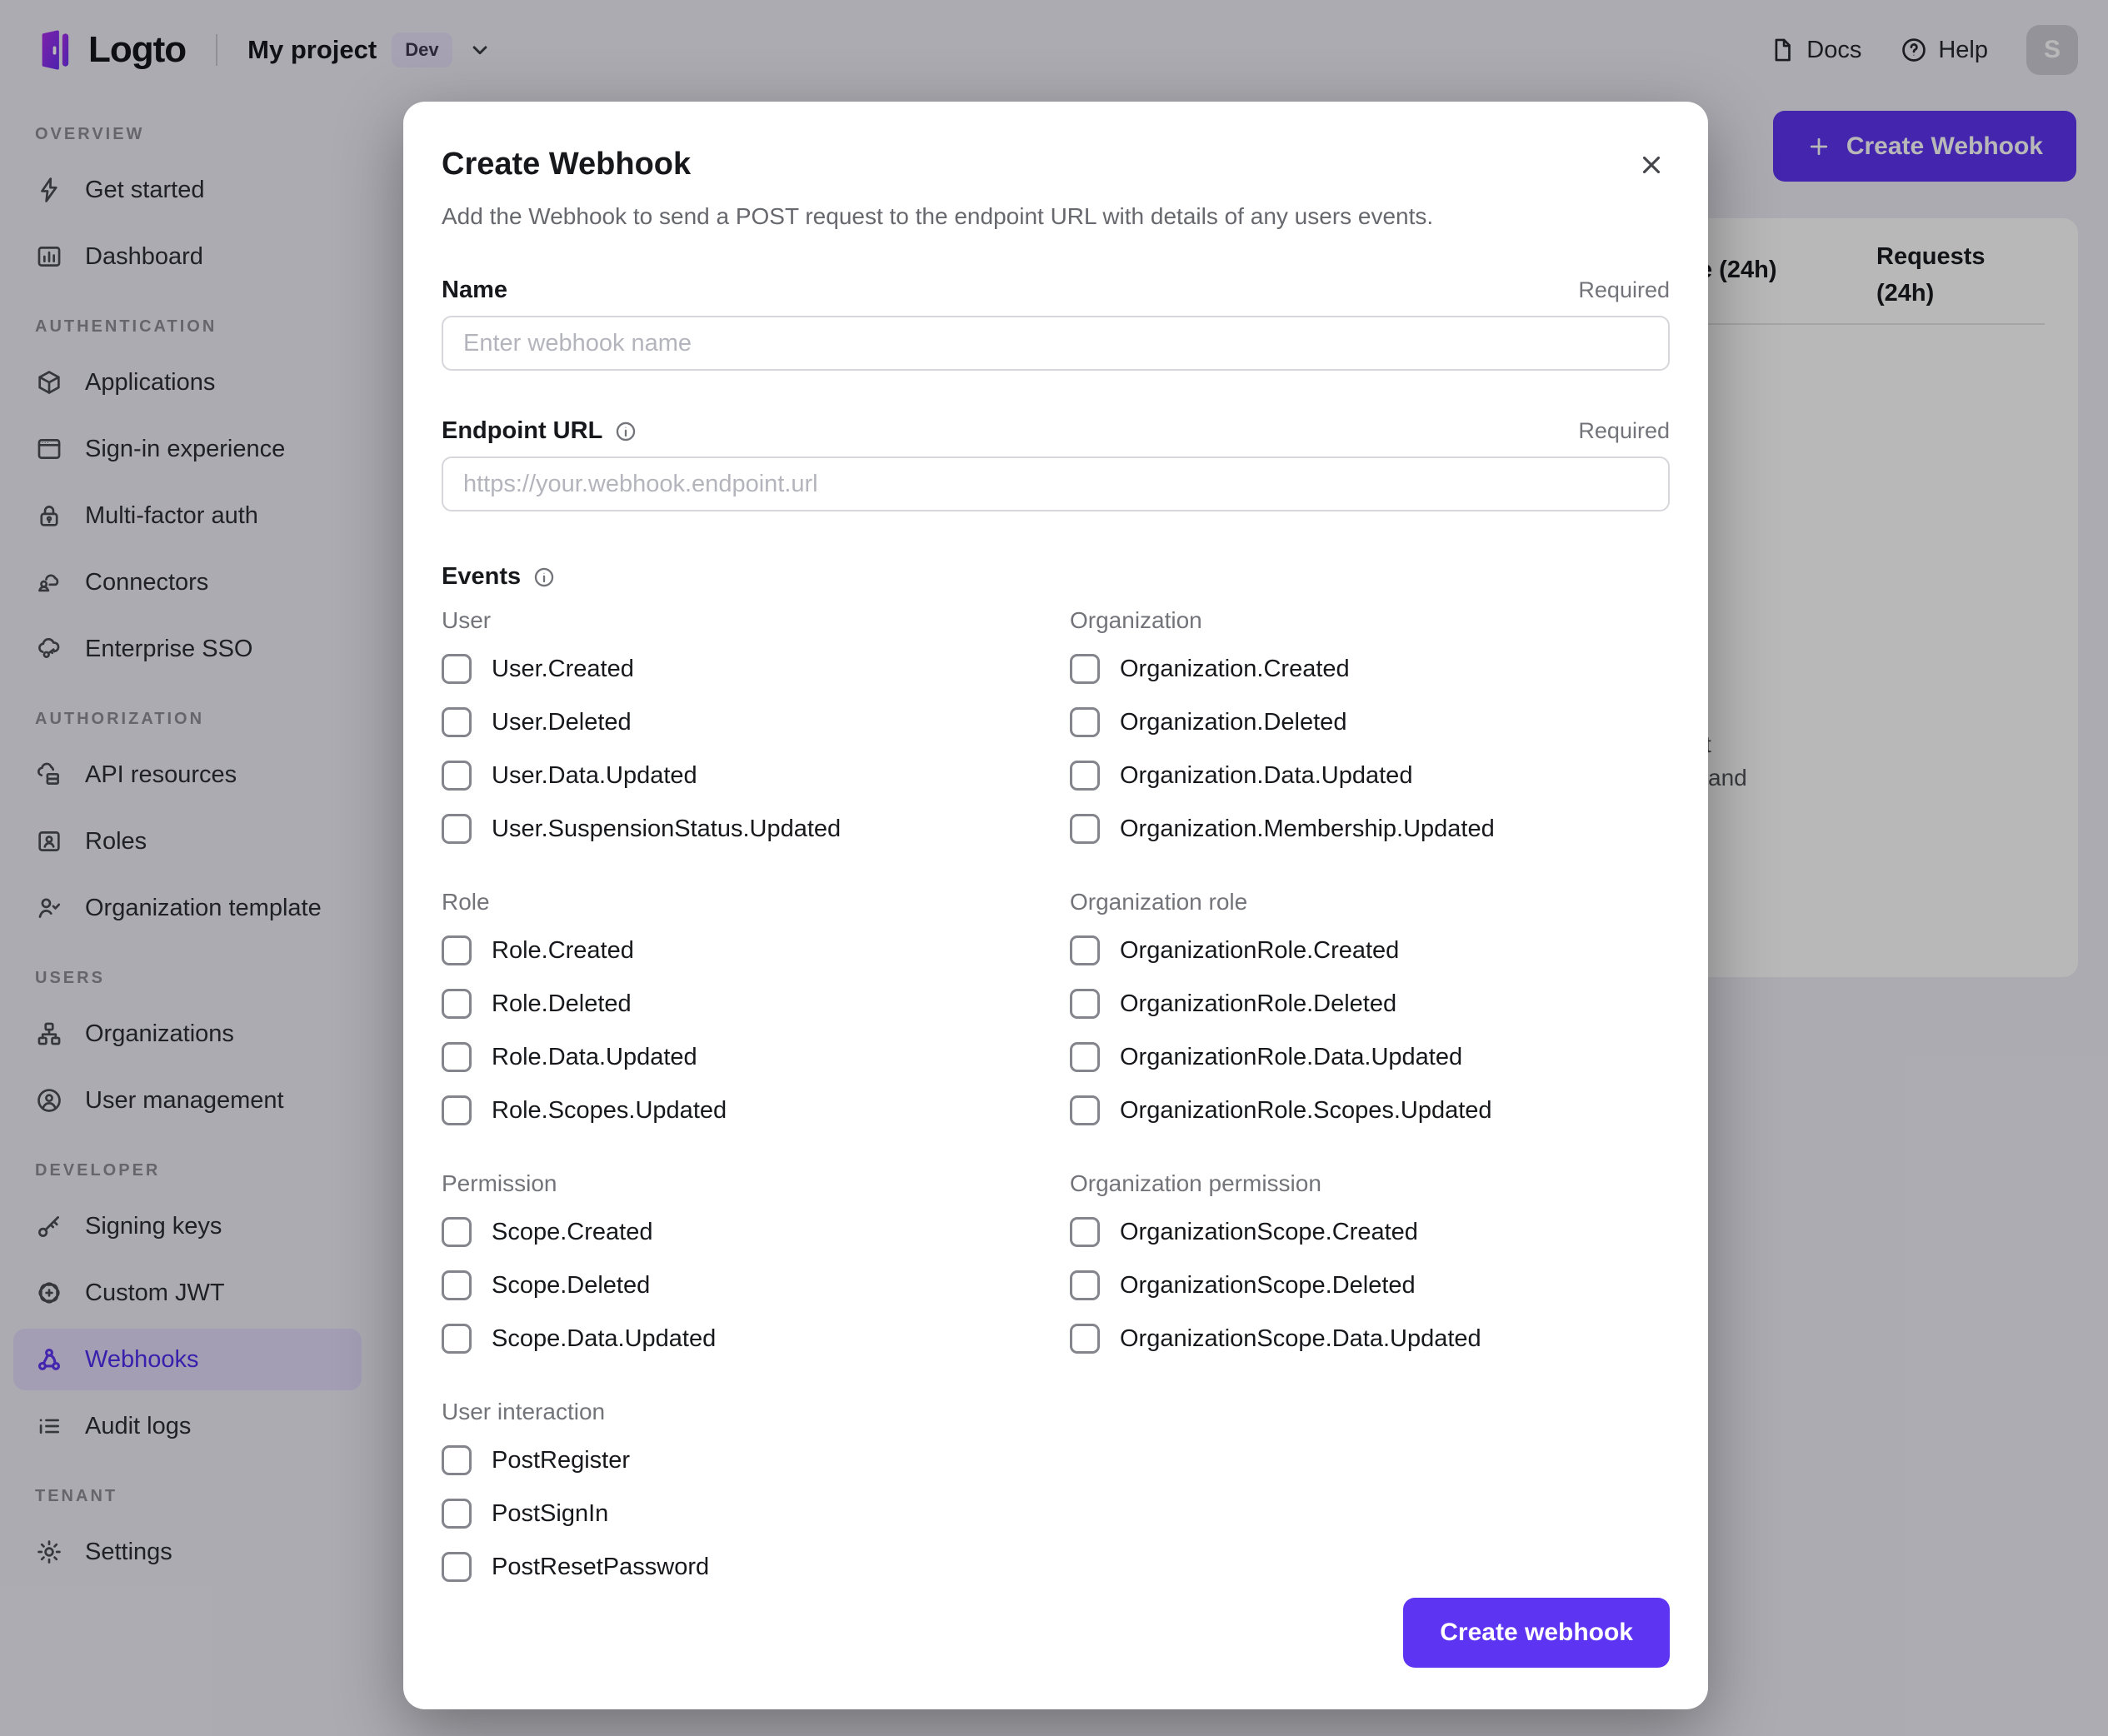  What do you see at coordinates (1235, 669) in the screenshot?
I see `event-label: Organization.Created` at bounding box center [1235, 669].